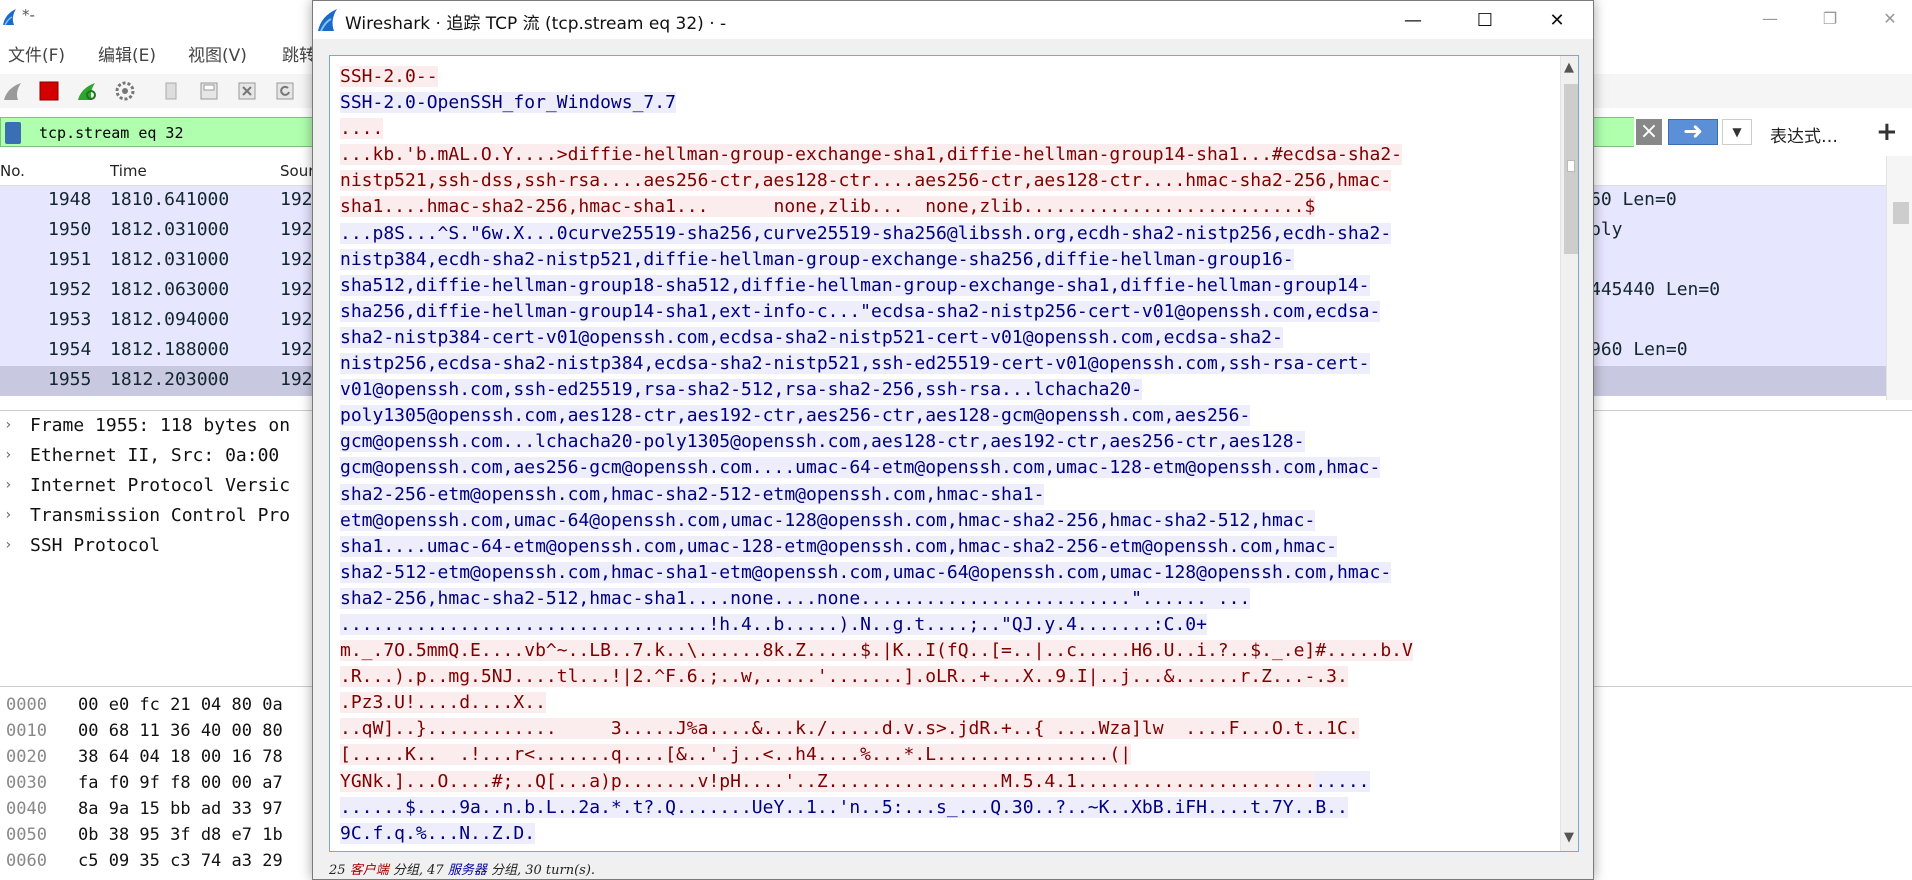 The width and height of the screenshot is (1912, 880). Describe the element at coordinates (36, 53) in the screenshot. I see `menu-file: 文件(F)` at that location.